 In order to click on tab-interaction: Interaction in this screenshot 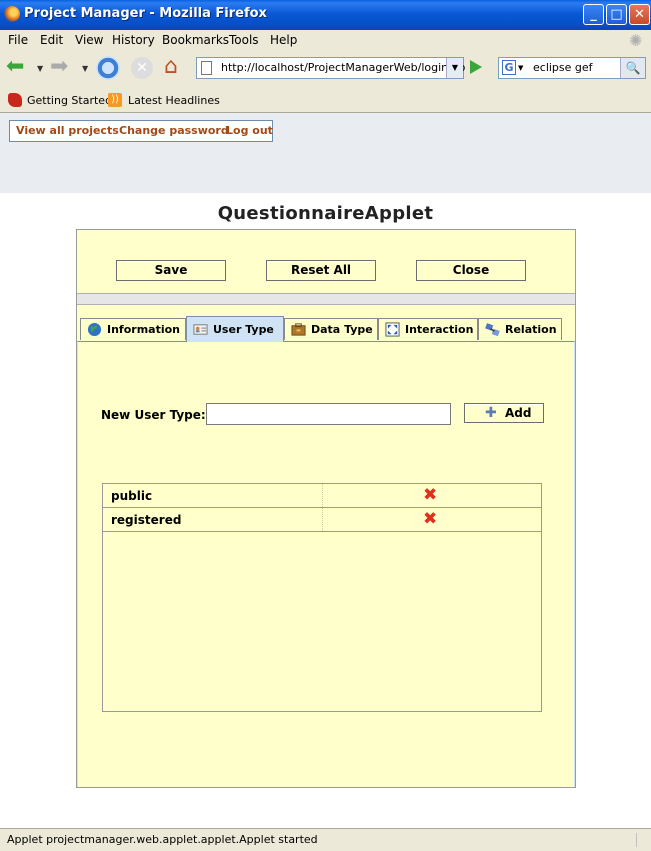, I will do `click(428, 329)`.